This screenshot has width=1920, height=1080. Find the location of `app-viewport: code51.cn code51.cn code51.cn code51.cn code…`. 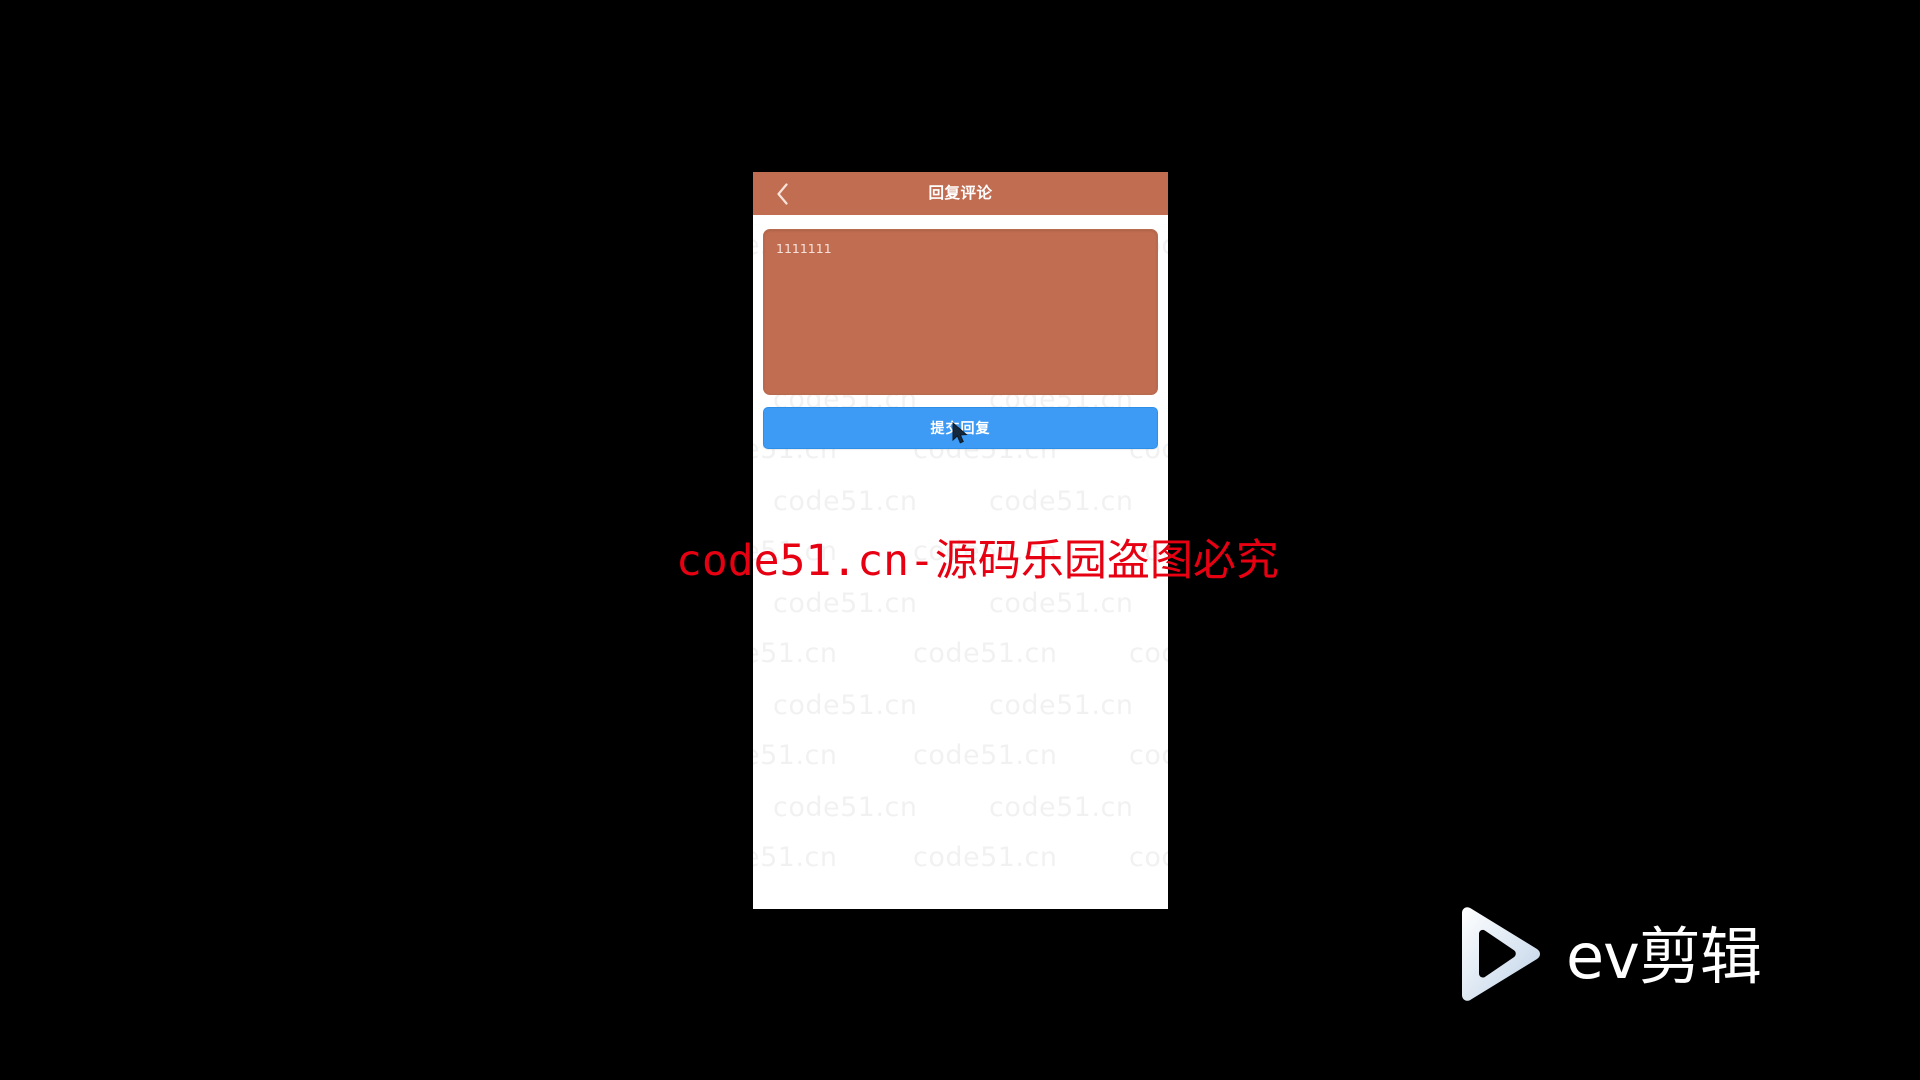

app-viewport: code51.cn code51.cn code51.cn code51.cn code… is located at coordinates (960, 540).